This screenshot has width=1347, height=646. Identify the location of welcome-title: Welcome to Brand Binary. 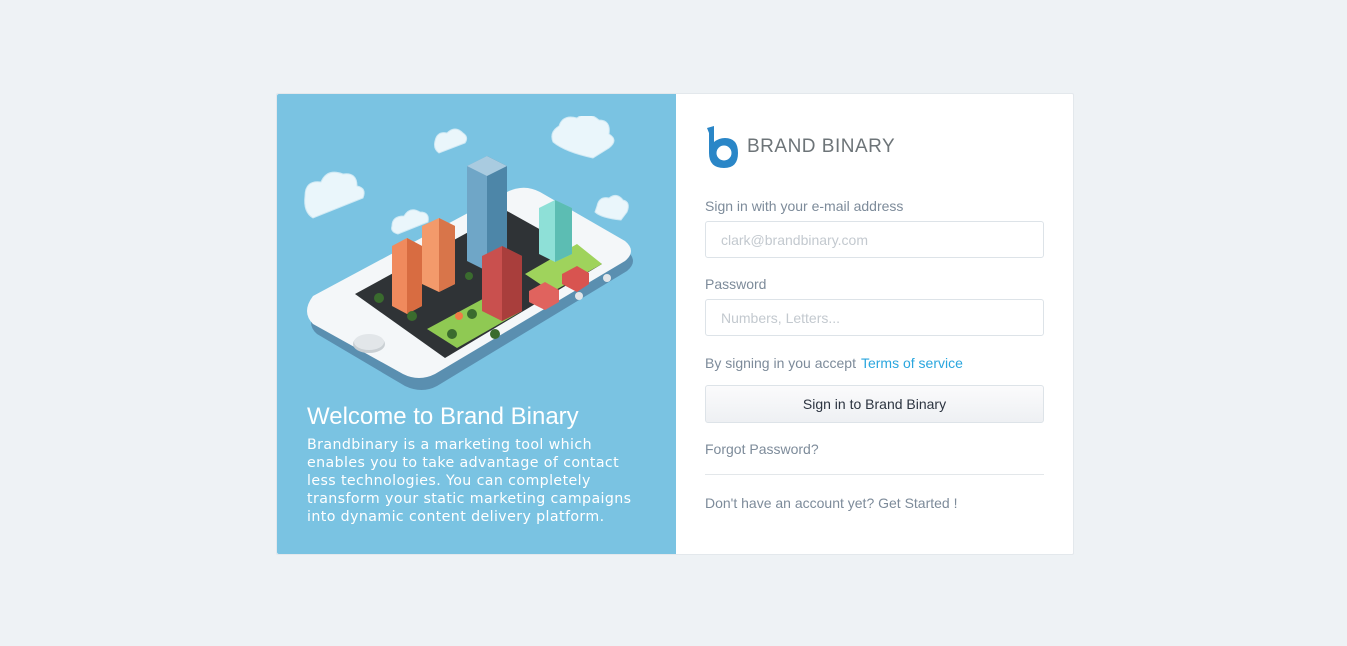
(443, 416).